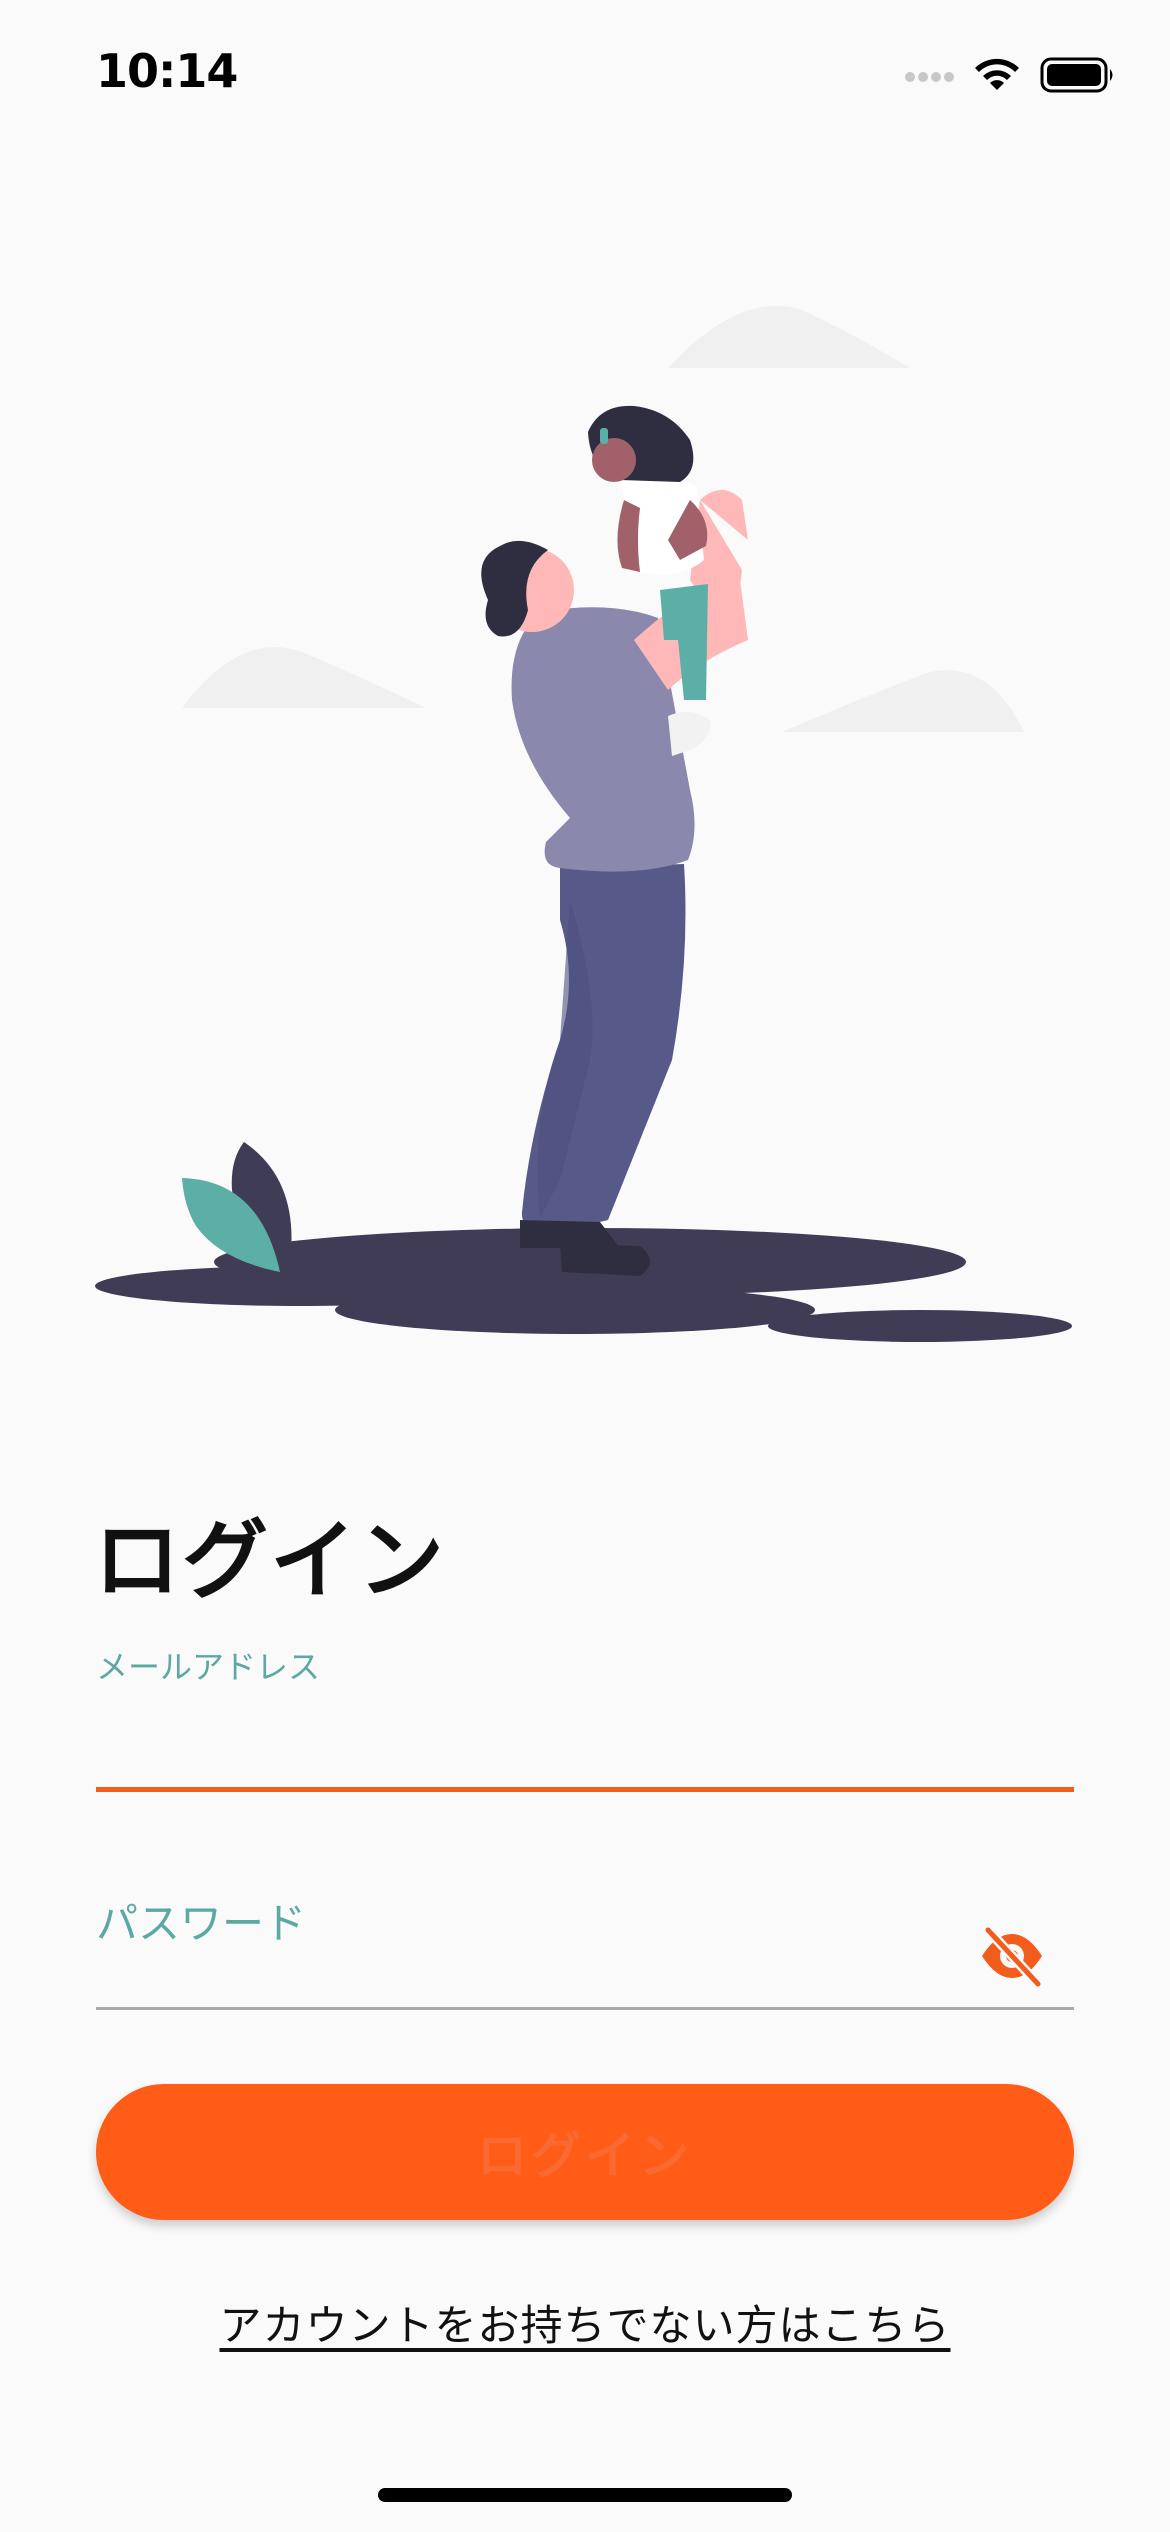 This screenshot has height=2532, width=1170. What do you see at coordinates (585, 2495) in the screenshot?
I see `home-indicator` at bounding box center [585, 2495].